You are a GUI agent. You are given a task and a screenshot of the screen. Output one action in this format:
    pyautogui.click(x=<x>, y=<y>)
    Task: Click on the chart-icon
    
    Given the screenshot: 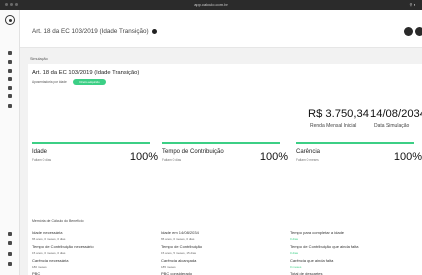 What is the action you would take?
    pyautogui.click(x=10, y=79)
    